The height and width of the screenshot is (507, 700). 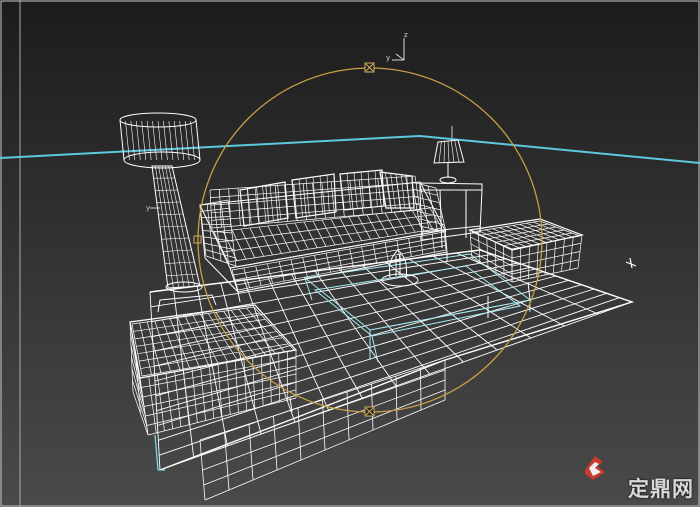 What do you see at coordinates (406, 35) in the screenshot?
I see `axis-label-z: z` at bounding box center [406, 35].